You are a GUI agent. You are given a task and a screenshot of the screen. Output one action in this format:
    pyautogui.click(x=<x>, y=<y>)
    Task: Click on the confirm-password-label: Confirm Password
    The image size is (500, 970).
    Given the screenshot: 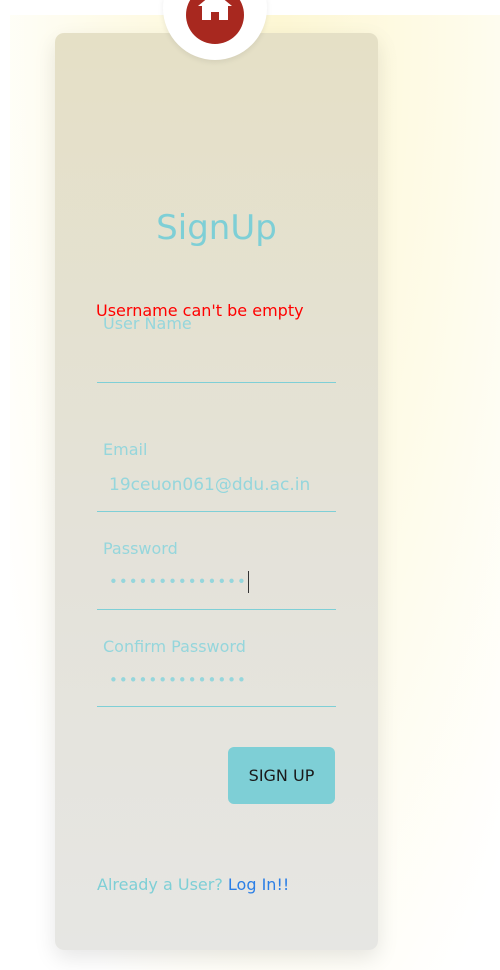 What is the action you would take?
    pyautogui.click(x=174, y=646)
    